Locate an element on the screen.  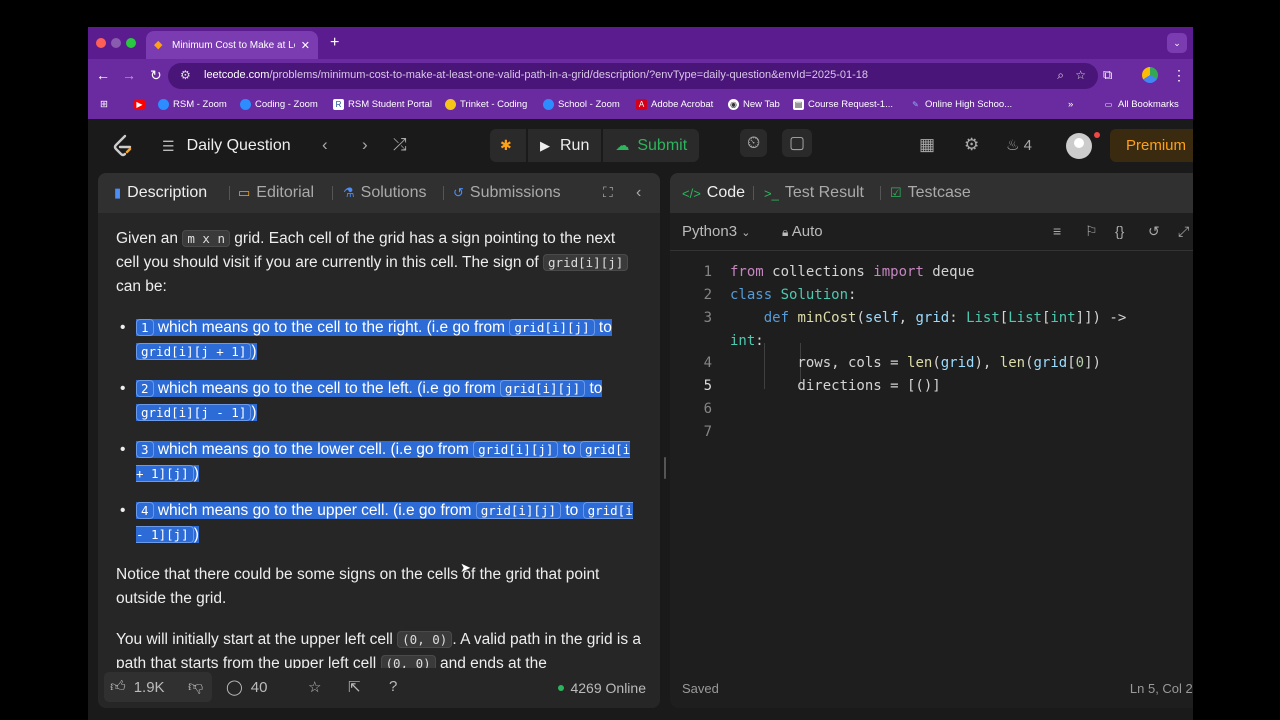
line-number: 1 is located at coordinates (707, 272).